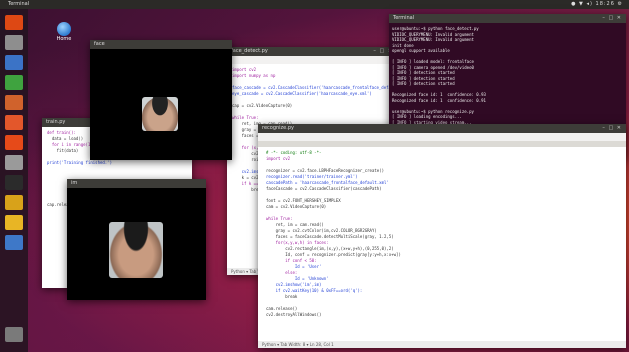 This screenshot has width=629, height=352. I want to click on writer-icon, so click(14, 62).